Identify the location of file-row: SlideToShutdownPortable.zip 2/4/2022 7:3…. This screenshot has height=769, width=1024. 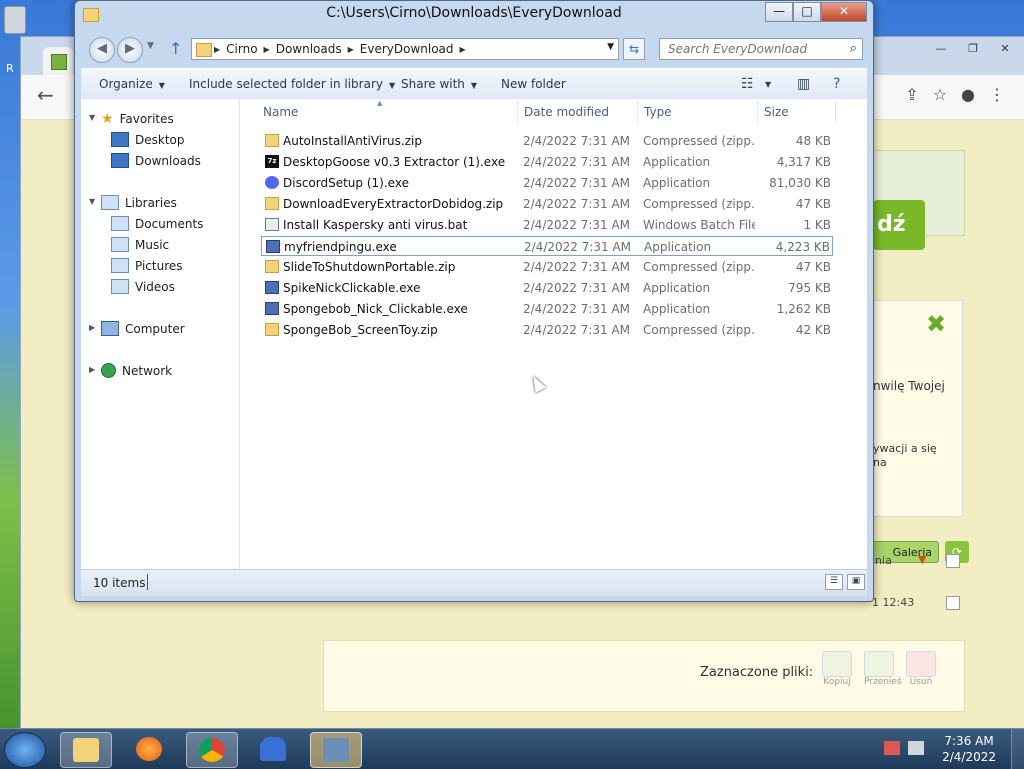
(547, 267).